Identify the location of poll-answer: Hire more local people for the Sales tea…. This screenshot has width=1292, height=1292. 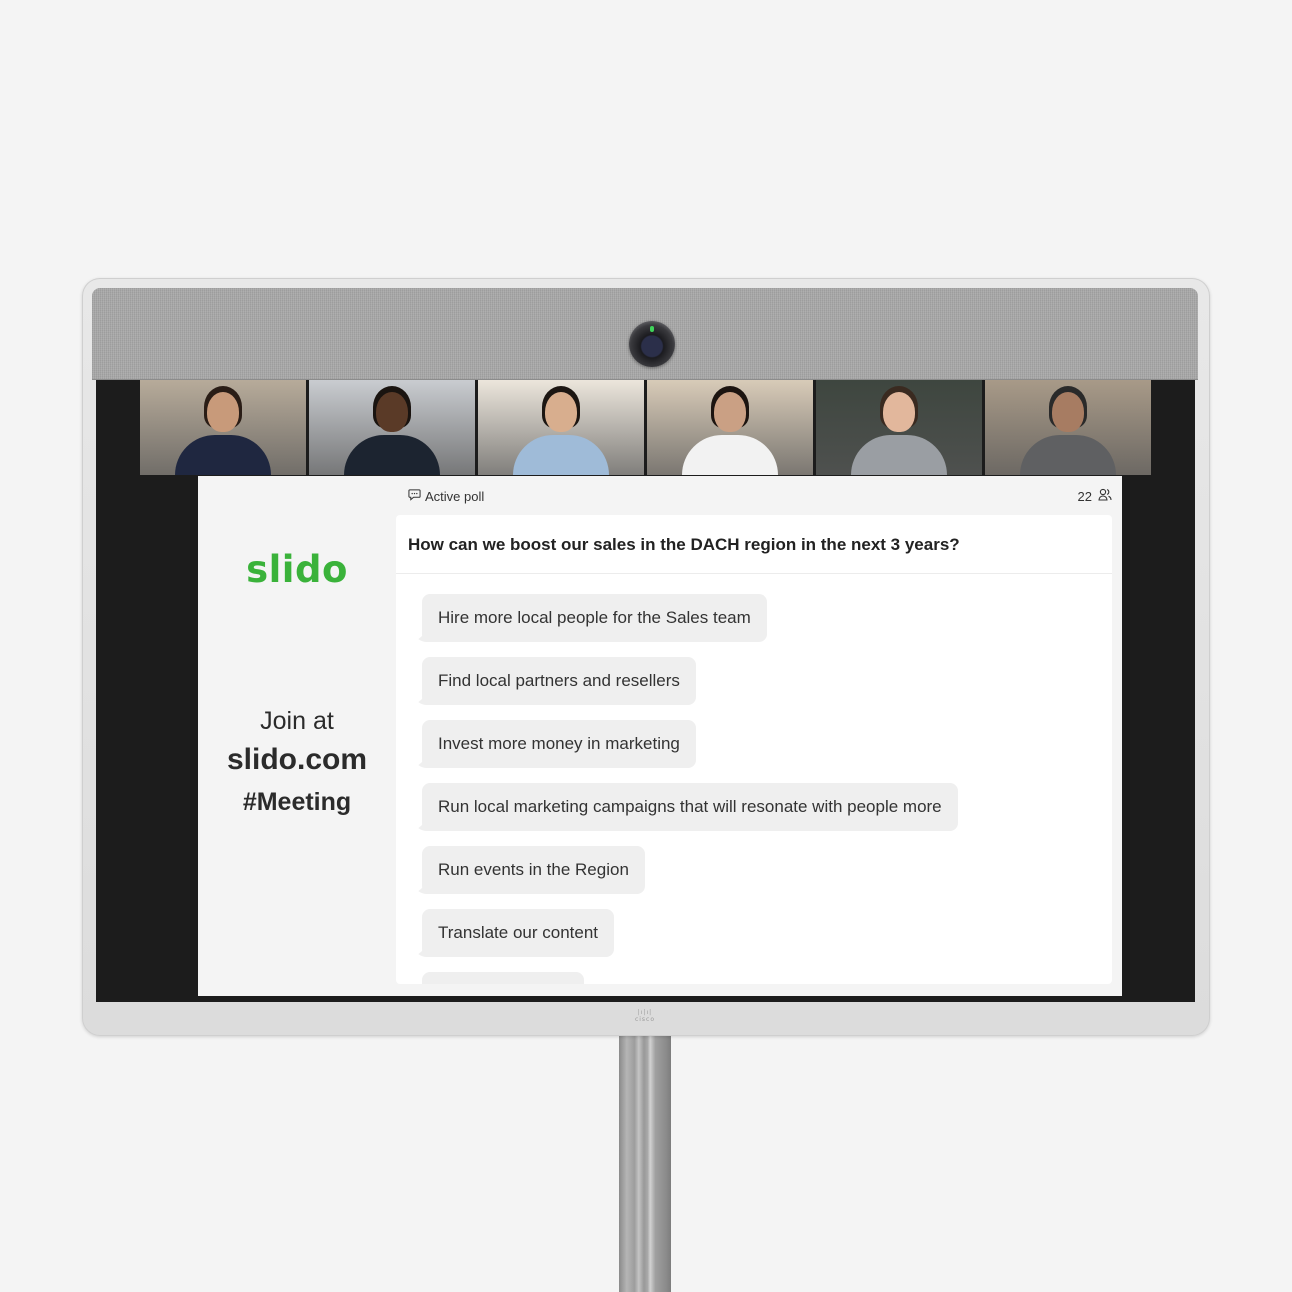
(594, 618).